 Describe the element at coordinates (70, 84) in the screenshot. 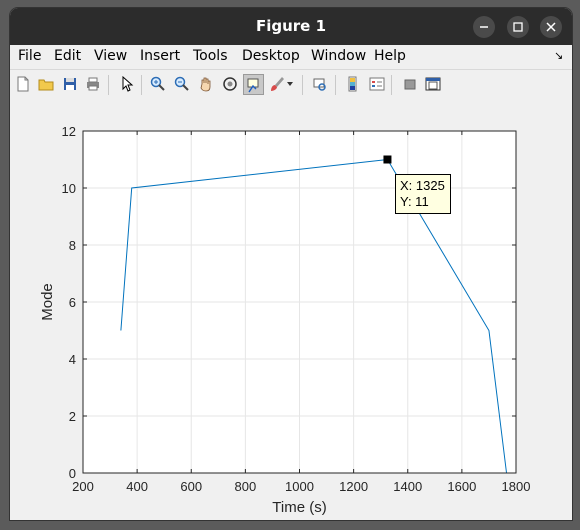

I see `save-icon` at that location.